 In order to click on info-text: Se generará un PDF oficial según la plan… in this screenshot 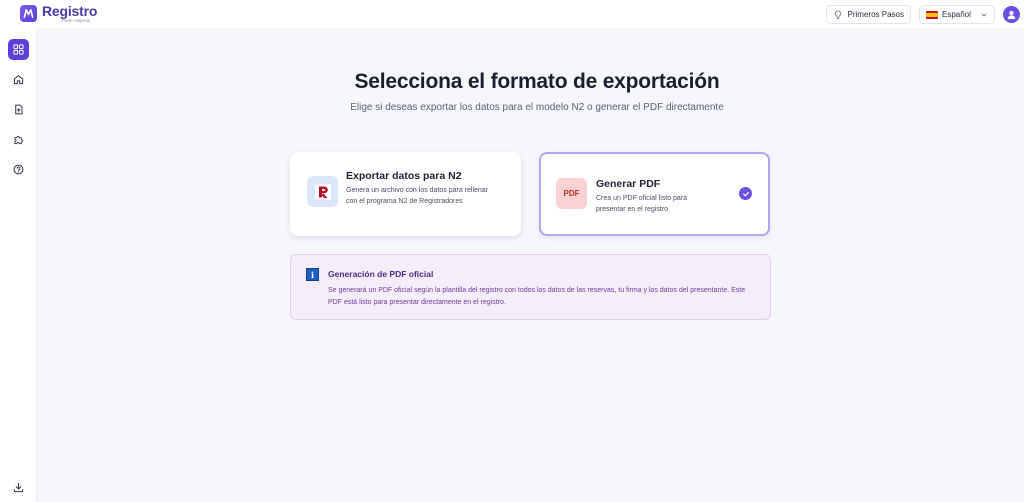, I will do `click(537, 296)`.